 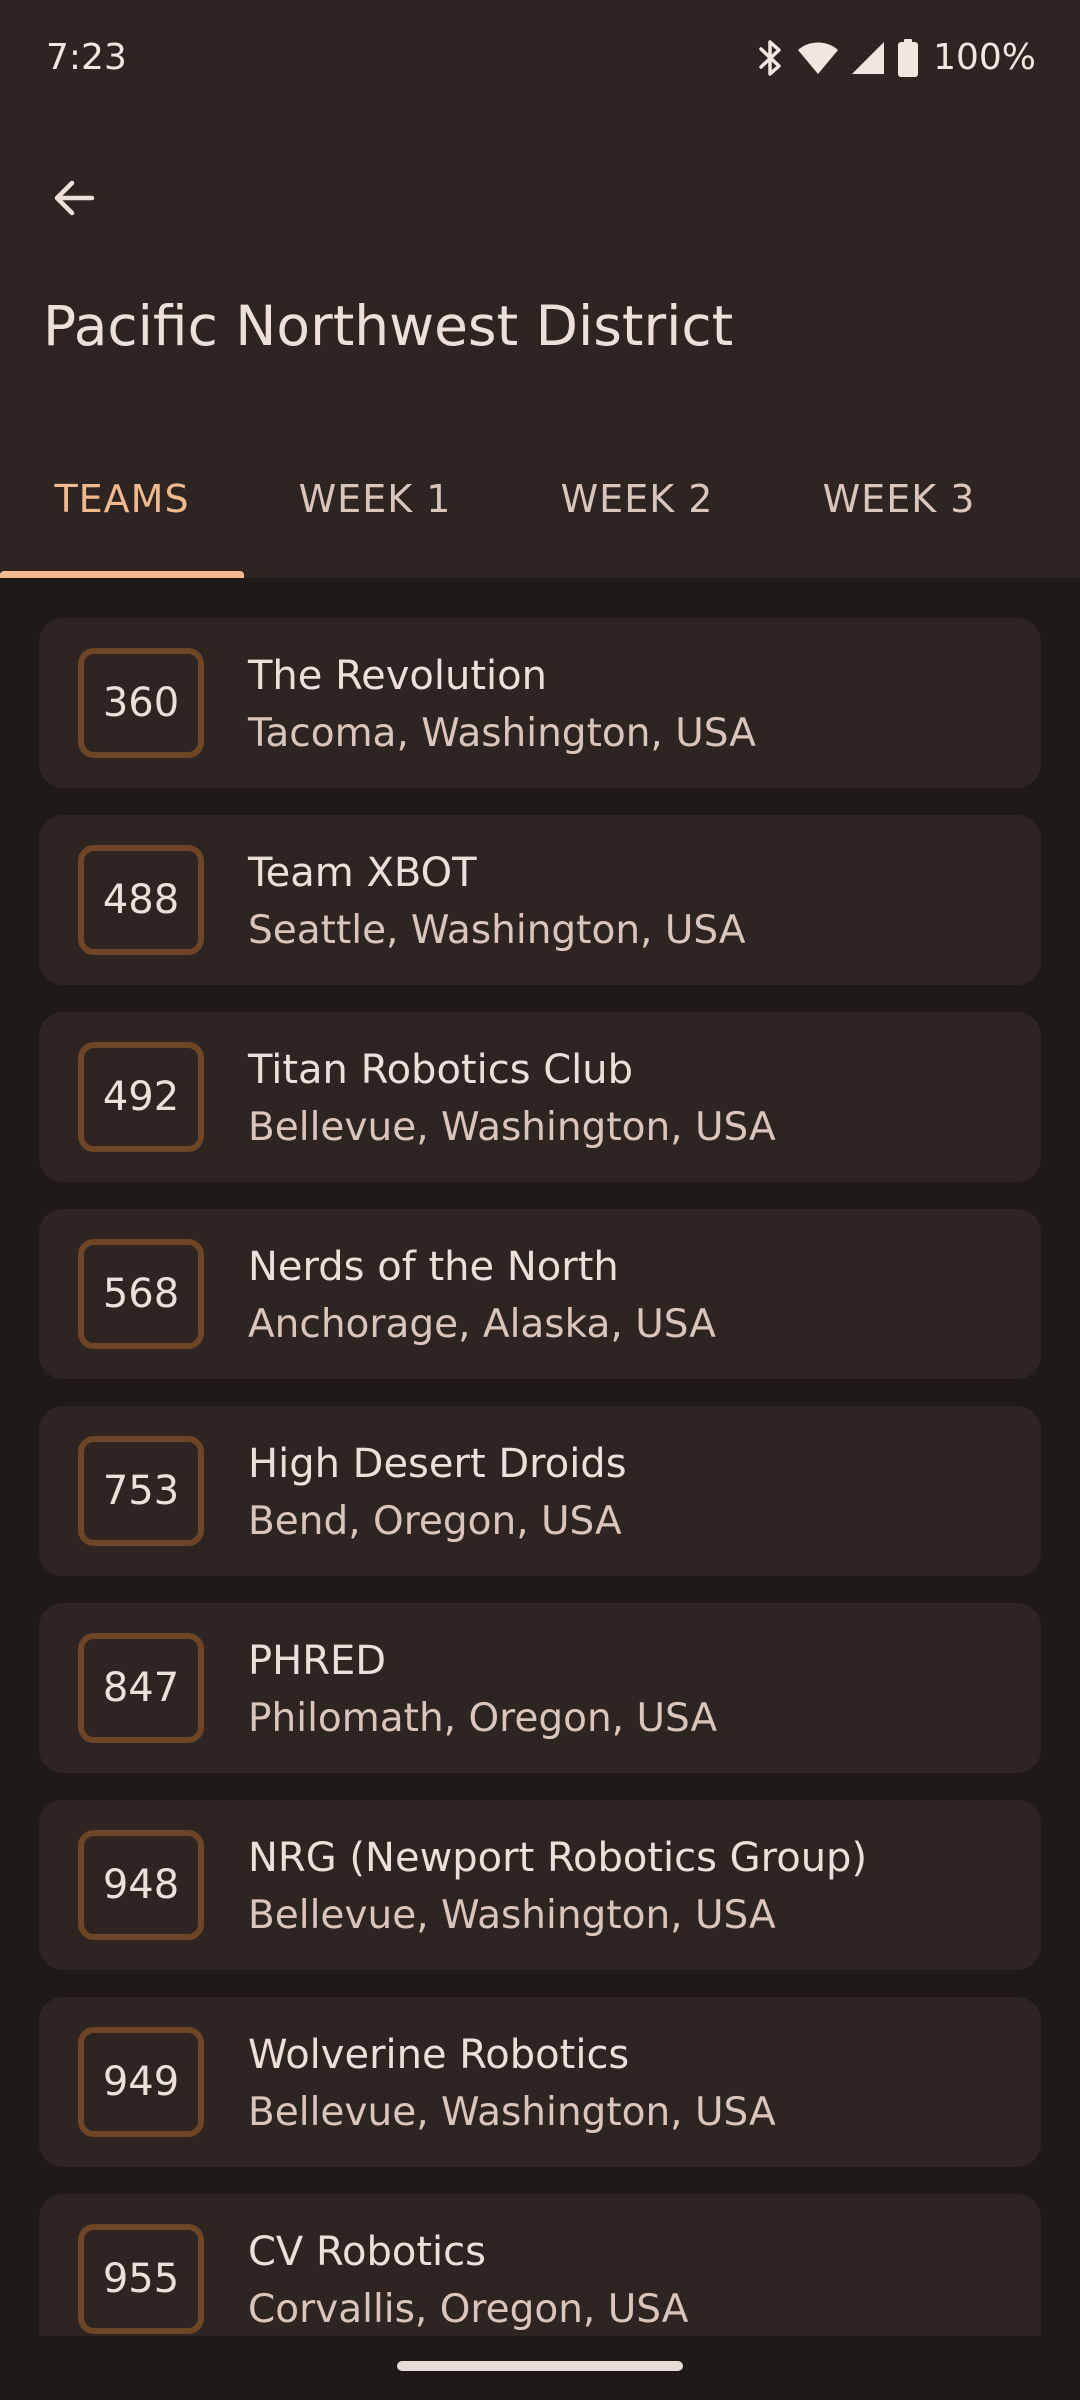 I want to click on wifi-icon, so click(x=818, y=58).